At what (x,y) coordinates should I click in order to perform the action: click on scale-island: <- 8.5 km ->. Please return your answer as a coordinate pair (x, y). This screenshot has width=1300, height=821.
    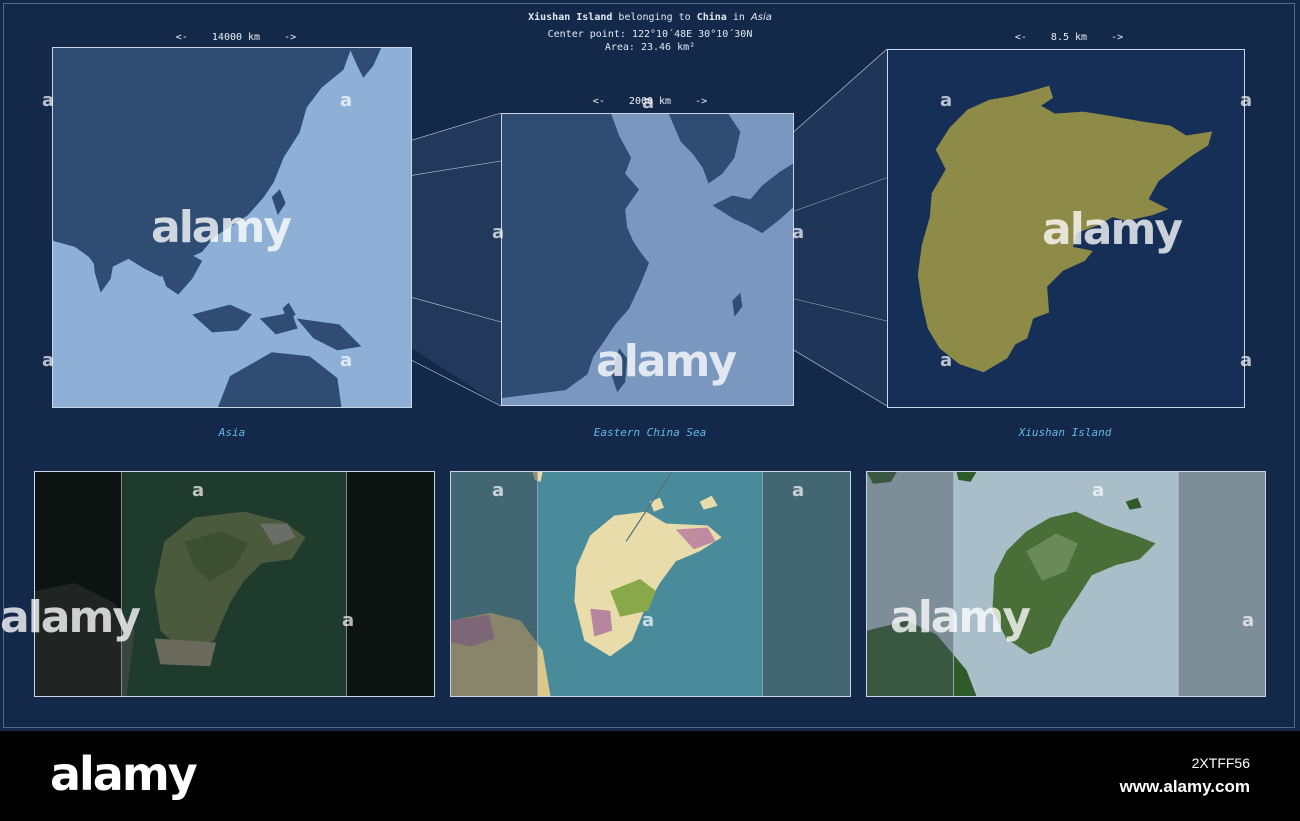
    Looking at the image, I should click on (1069, 37).